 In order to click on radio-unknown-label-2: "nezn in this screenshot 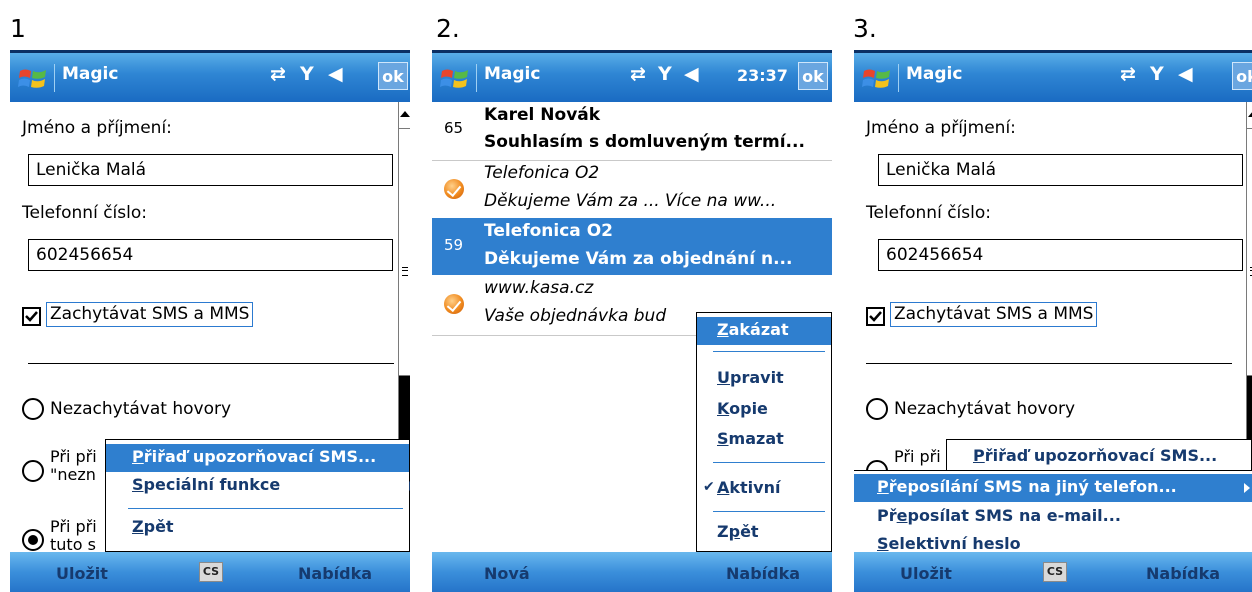, I will do `click(73, 474)`.